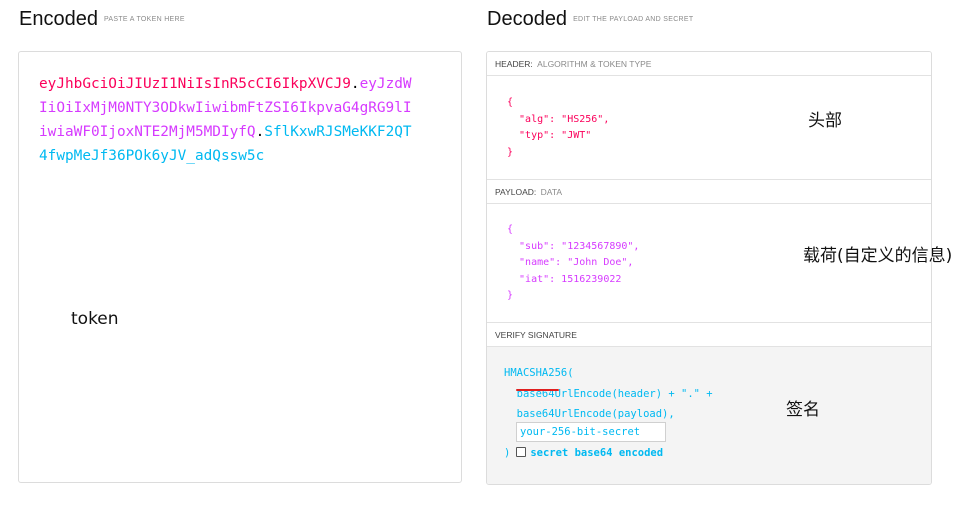 The image size is (974, 514). I want to click on encoded-title: Encoded, so click(58, 19).